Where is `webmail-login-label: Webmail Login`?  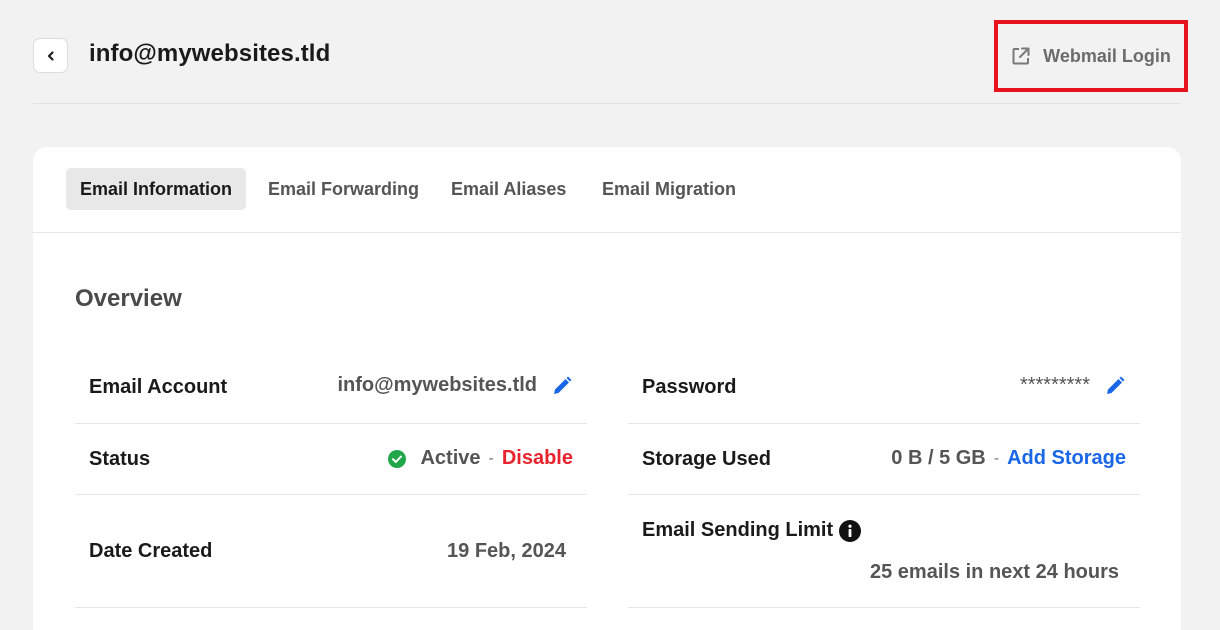 webmail-login-label: Webmail Login is located at coordinates (1107, 55).